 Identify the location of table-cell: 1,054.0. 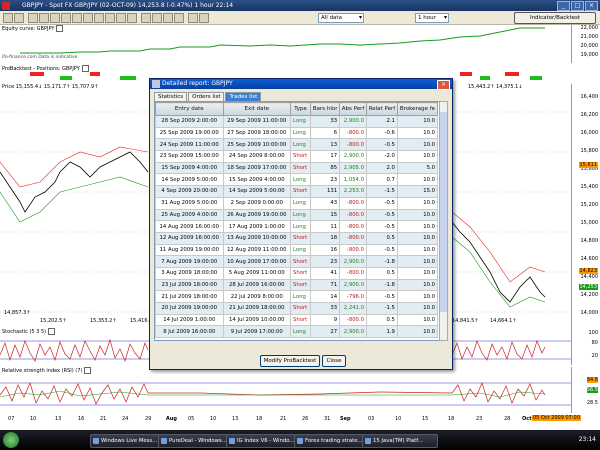
(353, 180).